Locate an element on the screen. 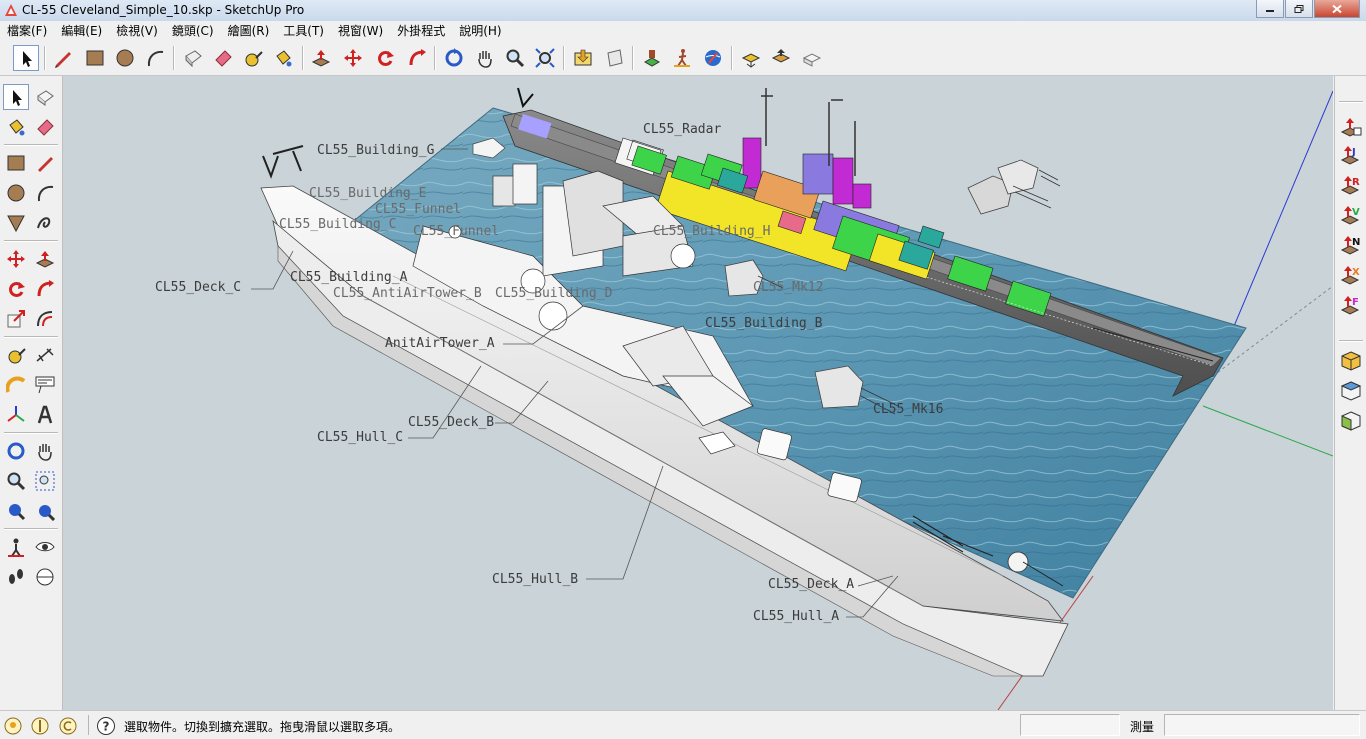 The image size is (1366, 739). pencil-tool-button is located at coordinates (63, 58).